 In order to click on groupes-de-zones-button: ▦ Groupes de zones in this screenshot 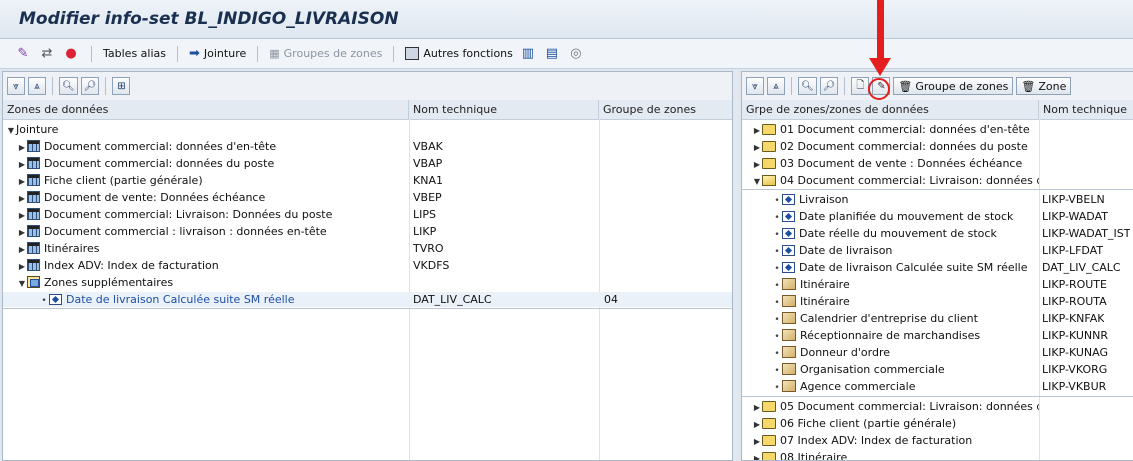, I will do `click(325, 53)`.